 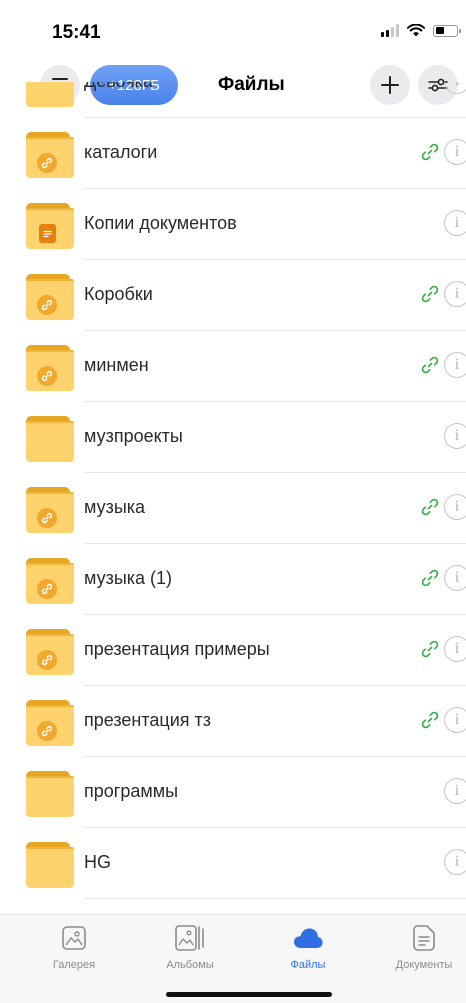 I want to click on list-item: Копии документов i, so click(x=233, y=224).